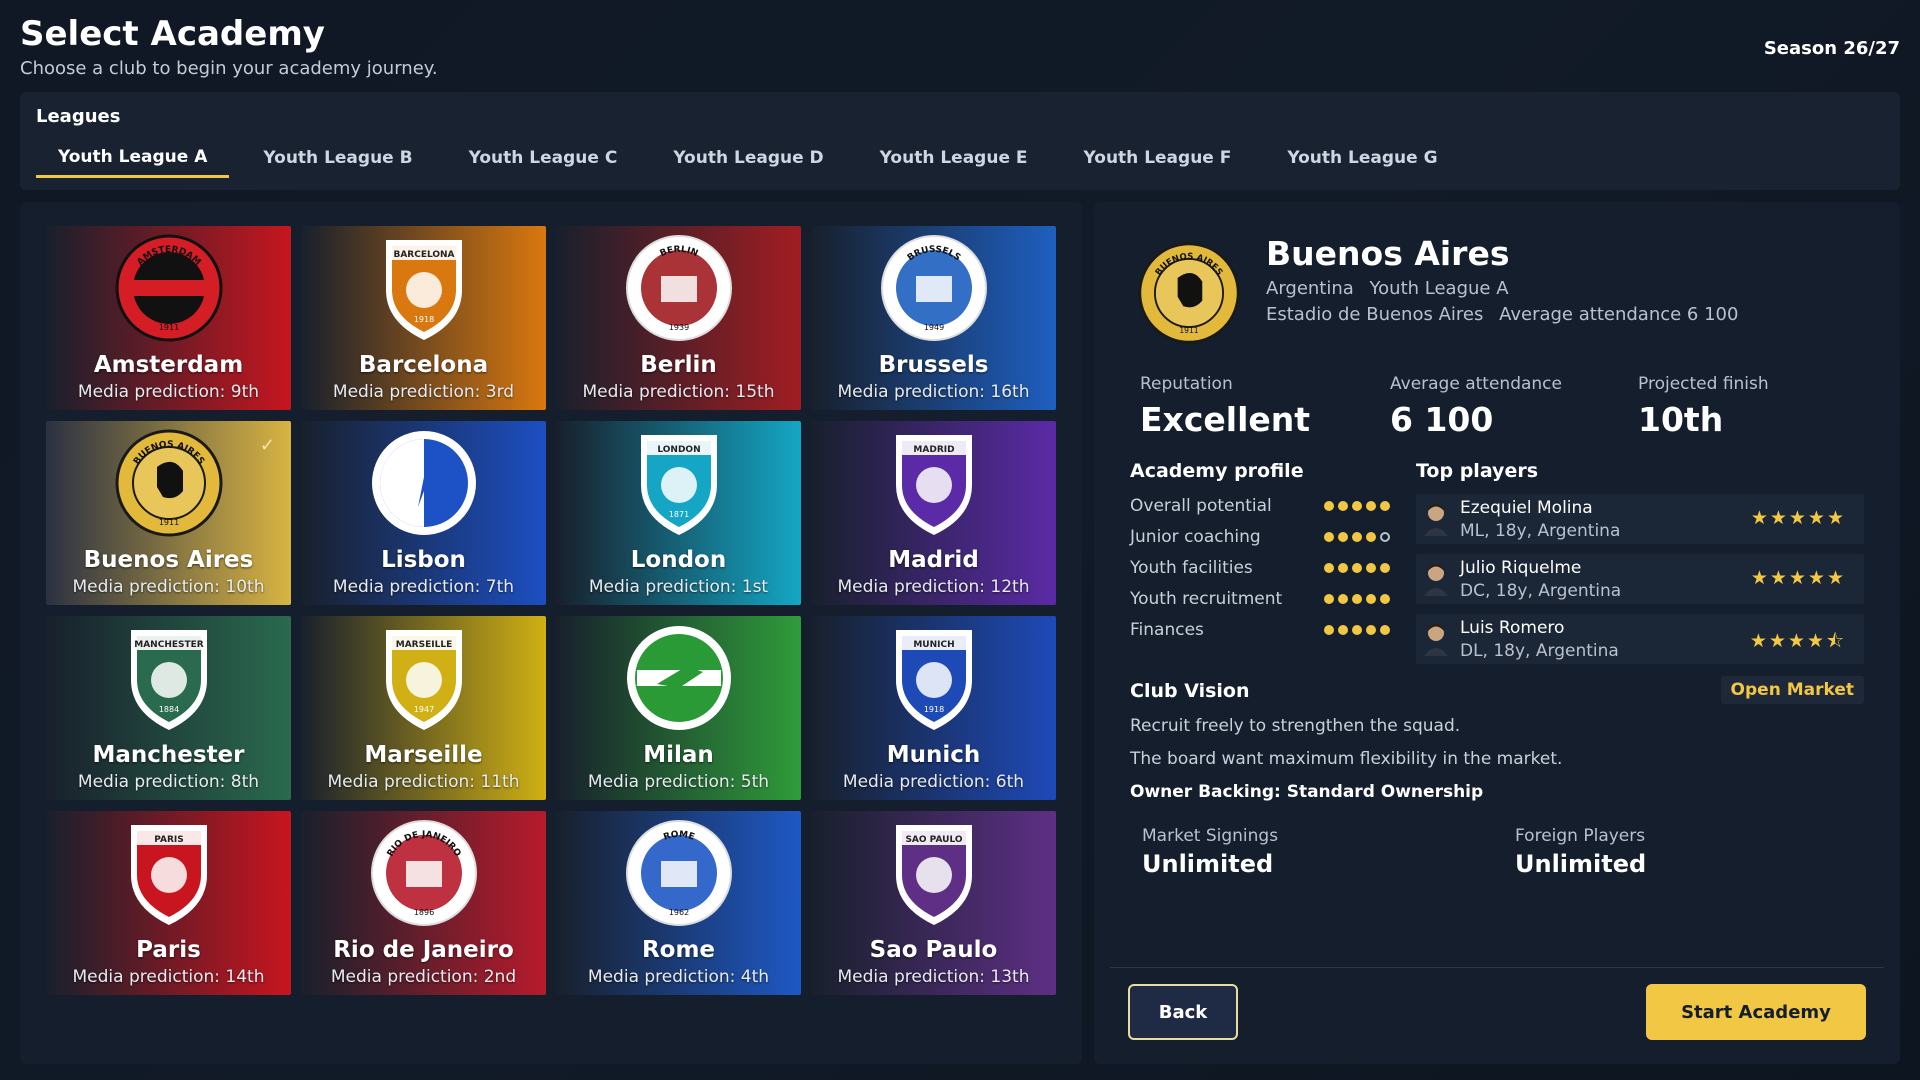 This screenshot has width=1920, height=1080. I want to click on club-card-paris: PARIS Paris Media prediction: 14th, so click(168, 903).